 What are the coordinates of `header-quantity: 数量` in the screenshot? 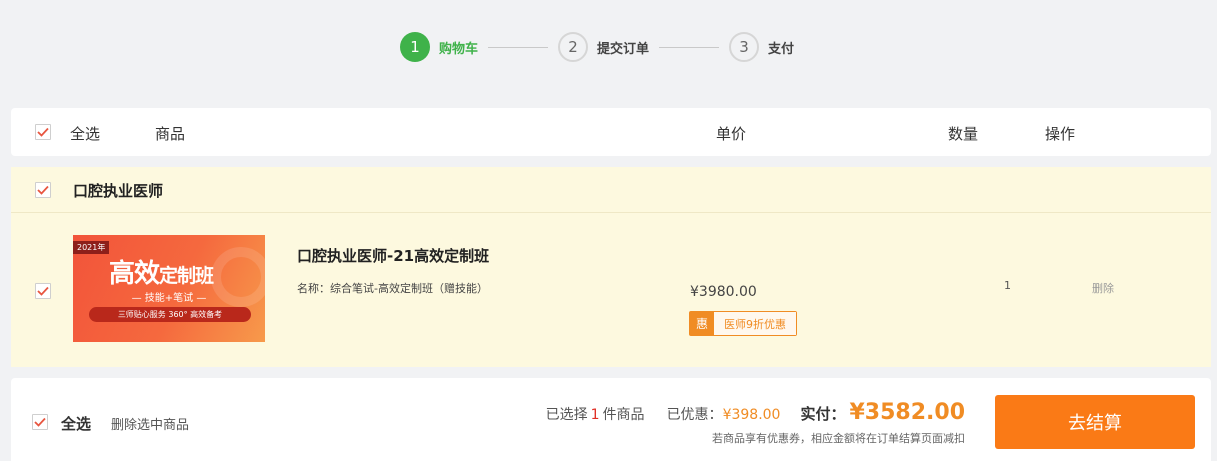 It's located at (963, 134).